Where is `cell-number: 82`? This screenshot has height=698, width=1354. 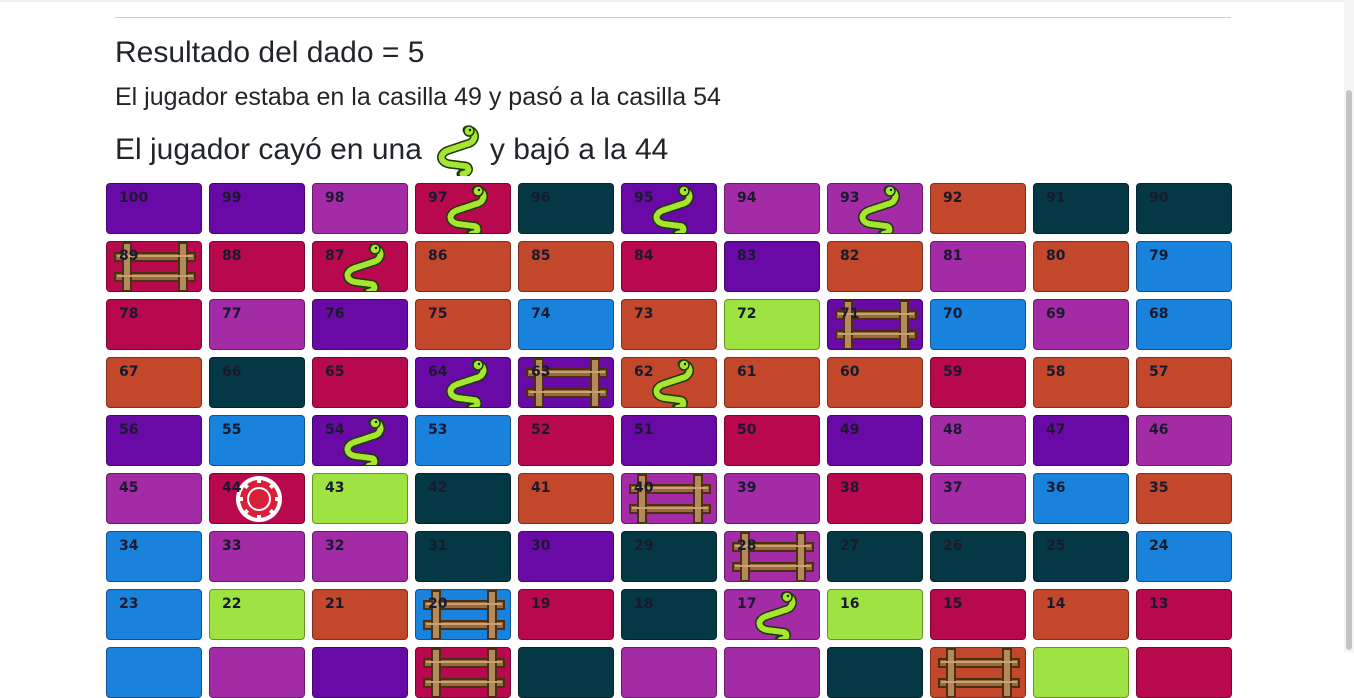 cell-number: 82 is located at coordinates (850, 256).